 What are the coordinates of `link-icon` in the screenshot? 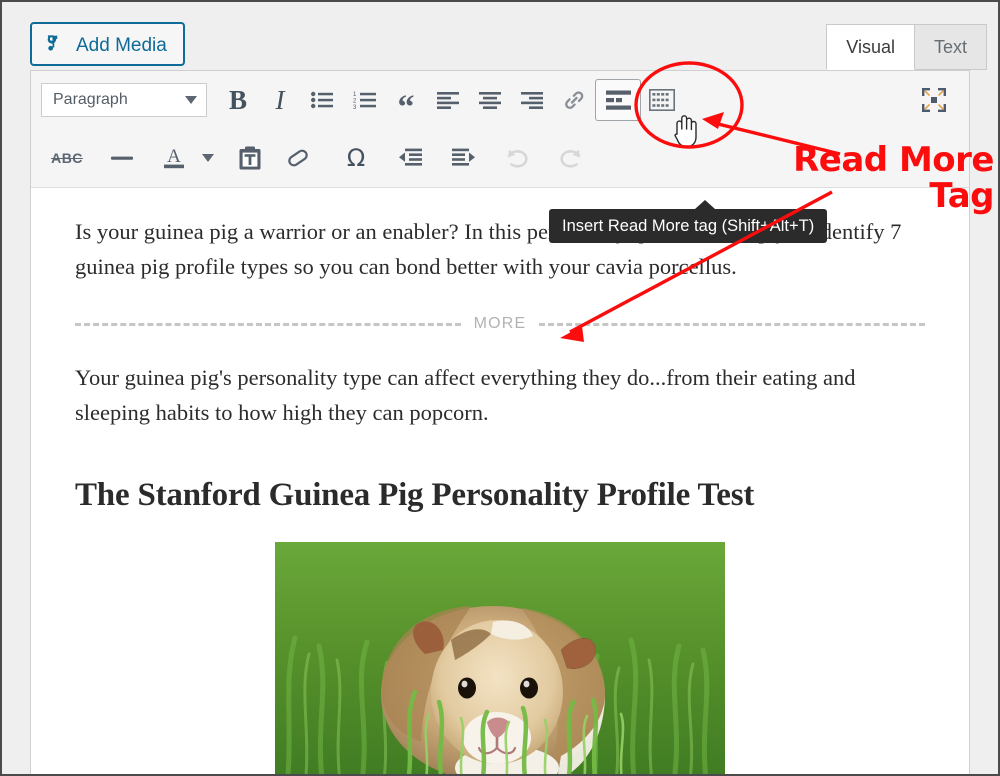 It's located at (574, 100).